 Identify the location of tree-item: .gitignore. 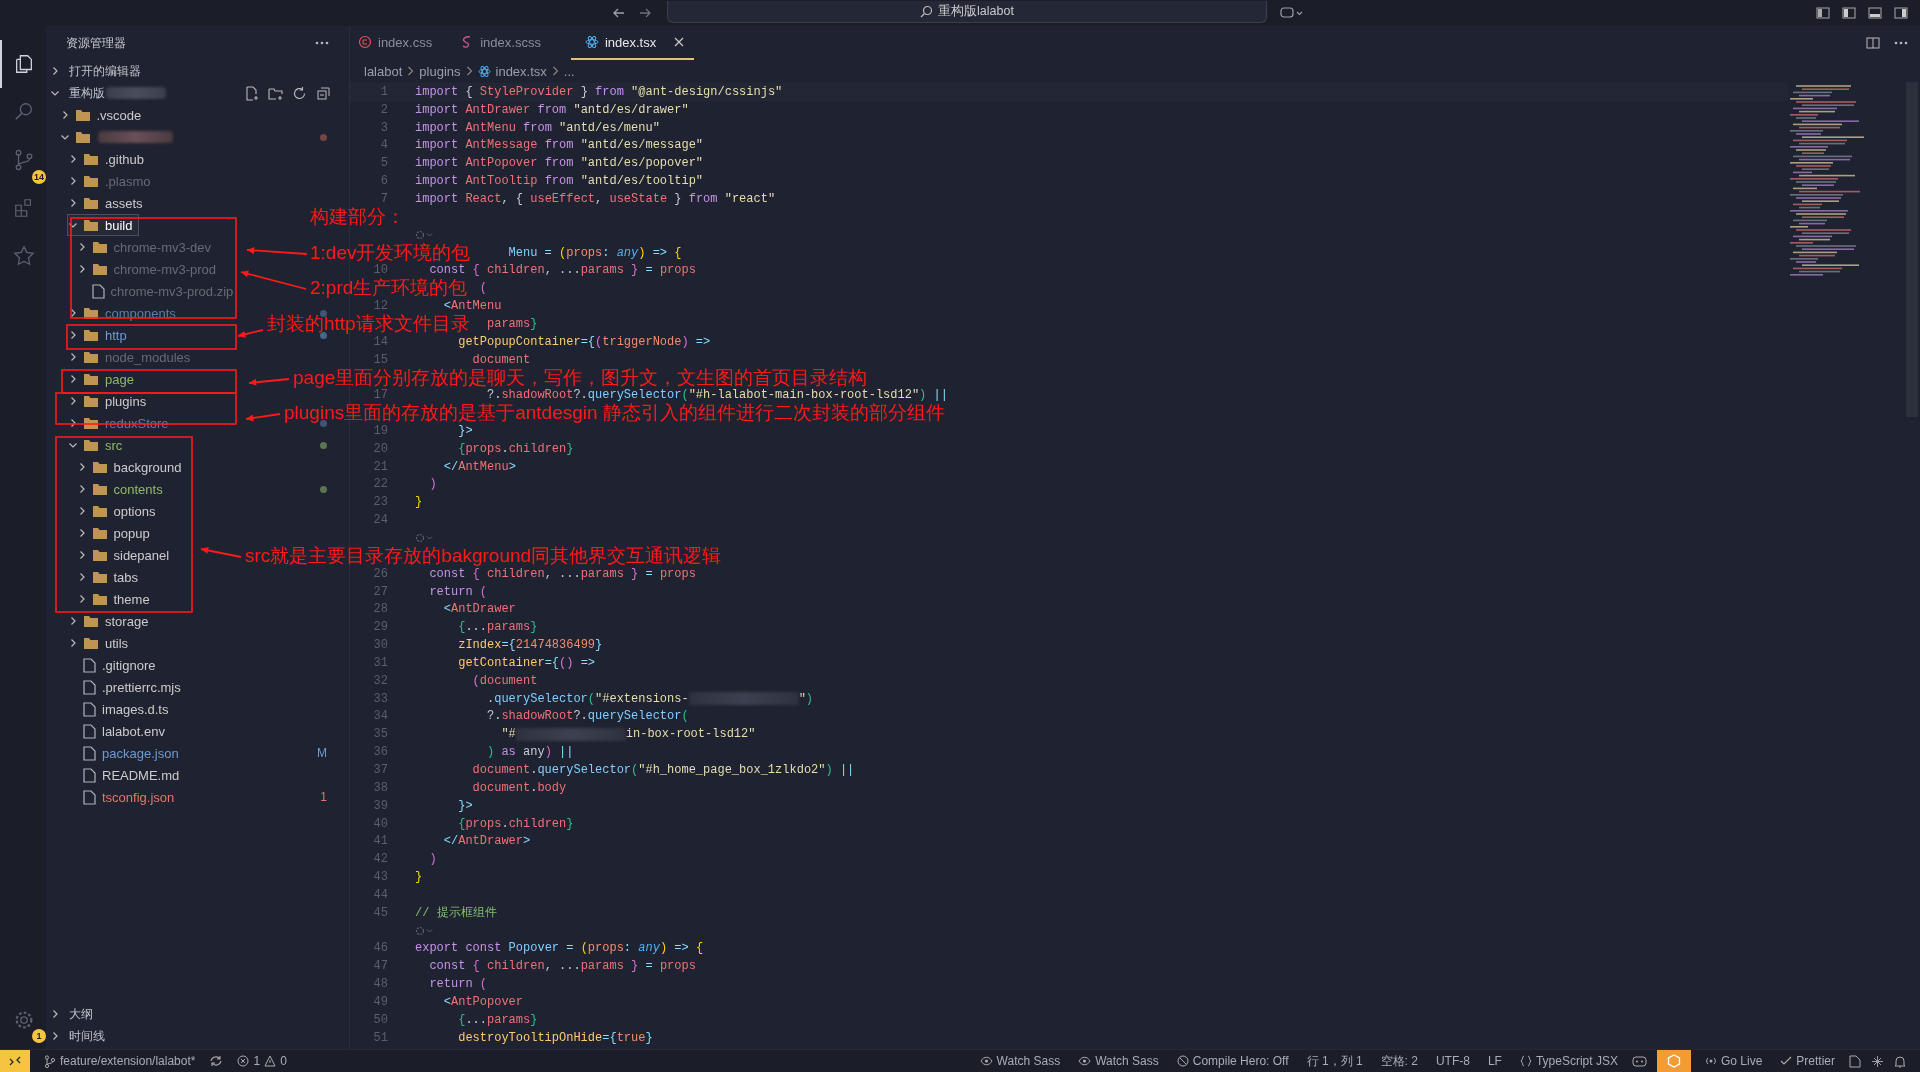
(115, 665).